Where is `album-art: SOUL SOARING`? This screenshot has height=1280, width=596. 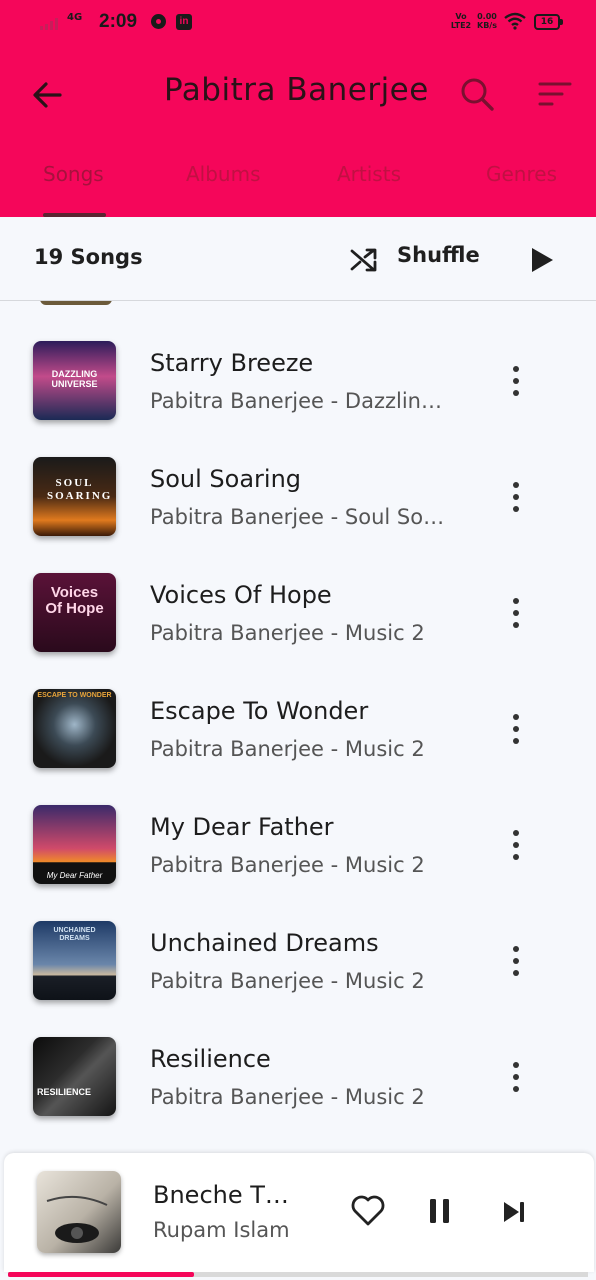 album-art: SOUL SOARING is located at coordinates (74, 496).